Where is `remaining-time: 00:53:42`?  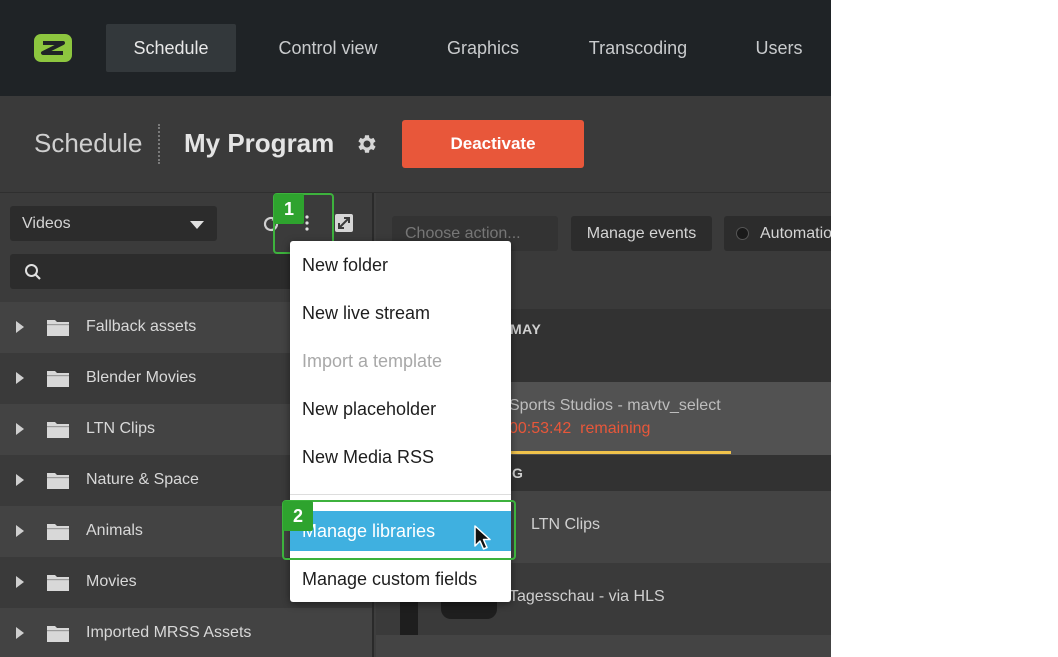
remaining-time: 00:53:42 is located at coordinates (540, 428).